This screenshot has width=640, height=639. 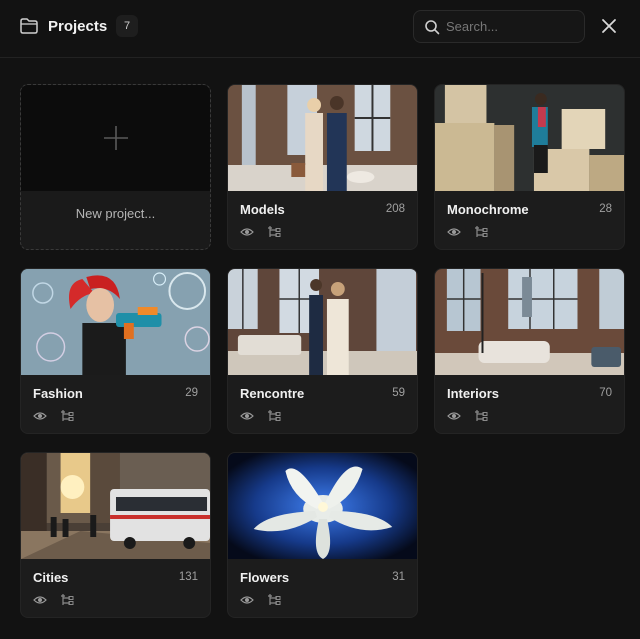 What do you see at coordinates (51, 577) in the screenshot?
I see `project-name: Cities` at bounding box center [51, 577].